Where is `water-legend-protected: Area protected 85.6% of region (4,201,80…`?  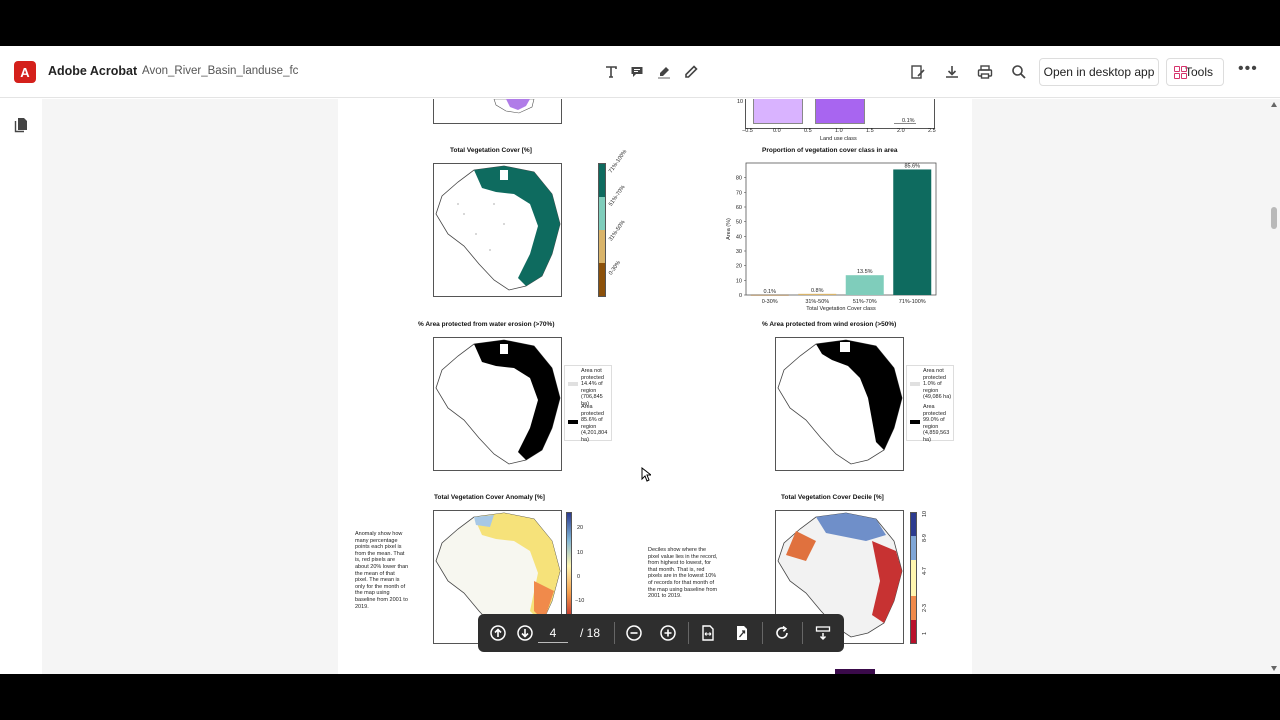 water-legend-protected: Area protected 85.6% of region (4,201,80… is located at coordinates (594, 423).